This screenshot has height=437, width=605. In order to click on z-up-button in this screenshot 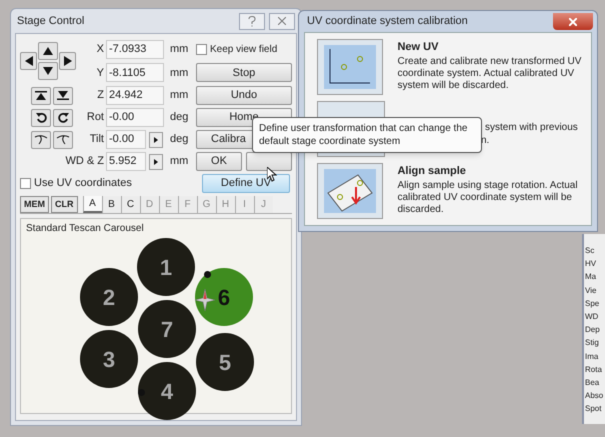, I will do `click(41, 95)`.